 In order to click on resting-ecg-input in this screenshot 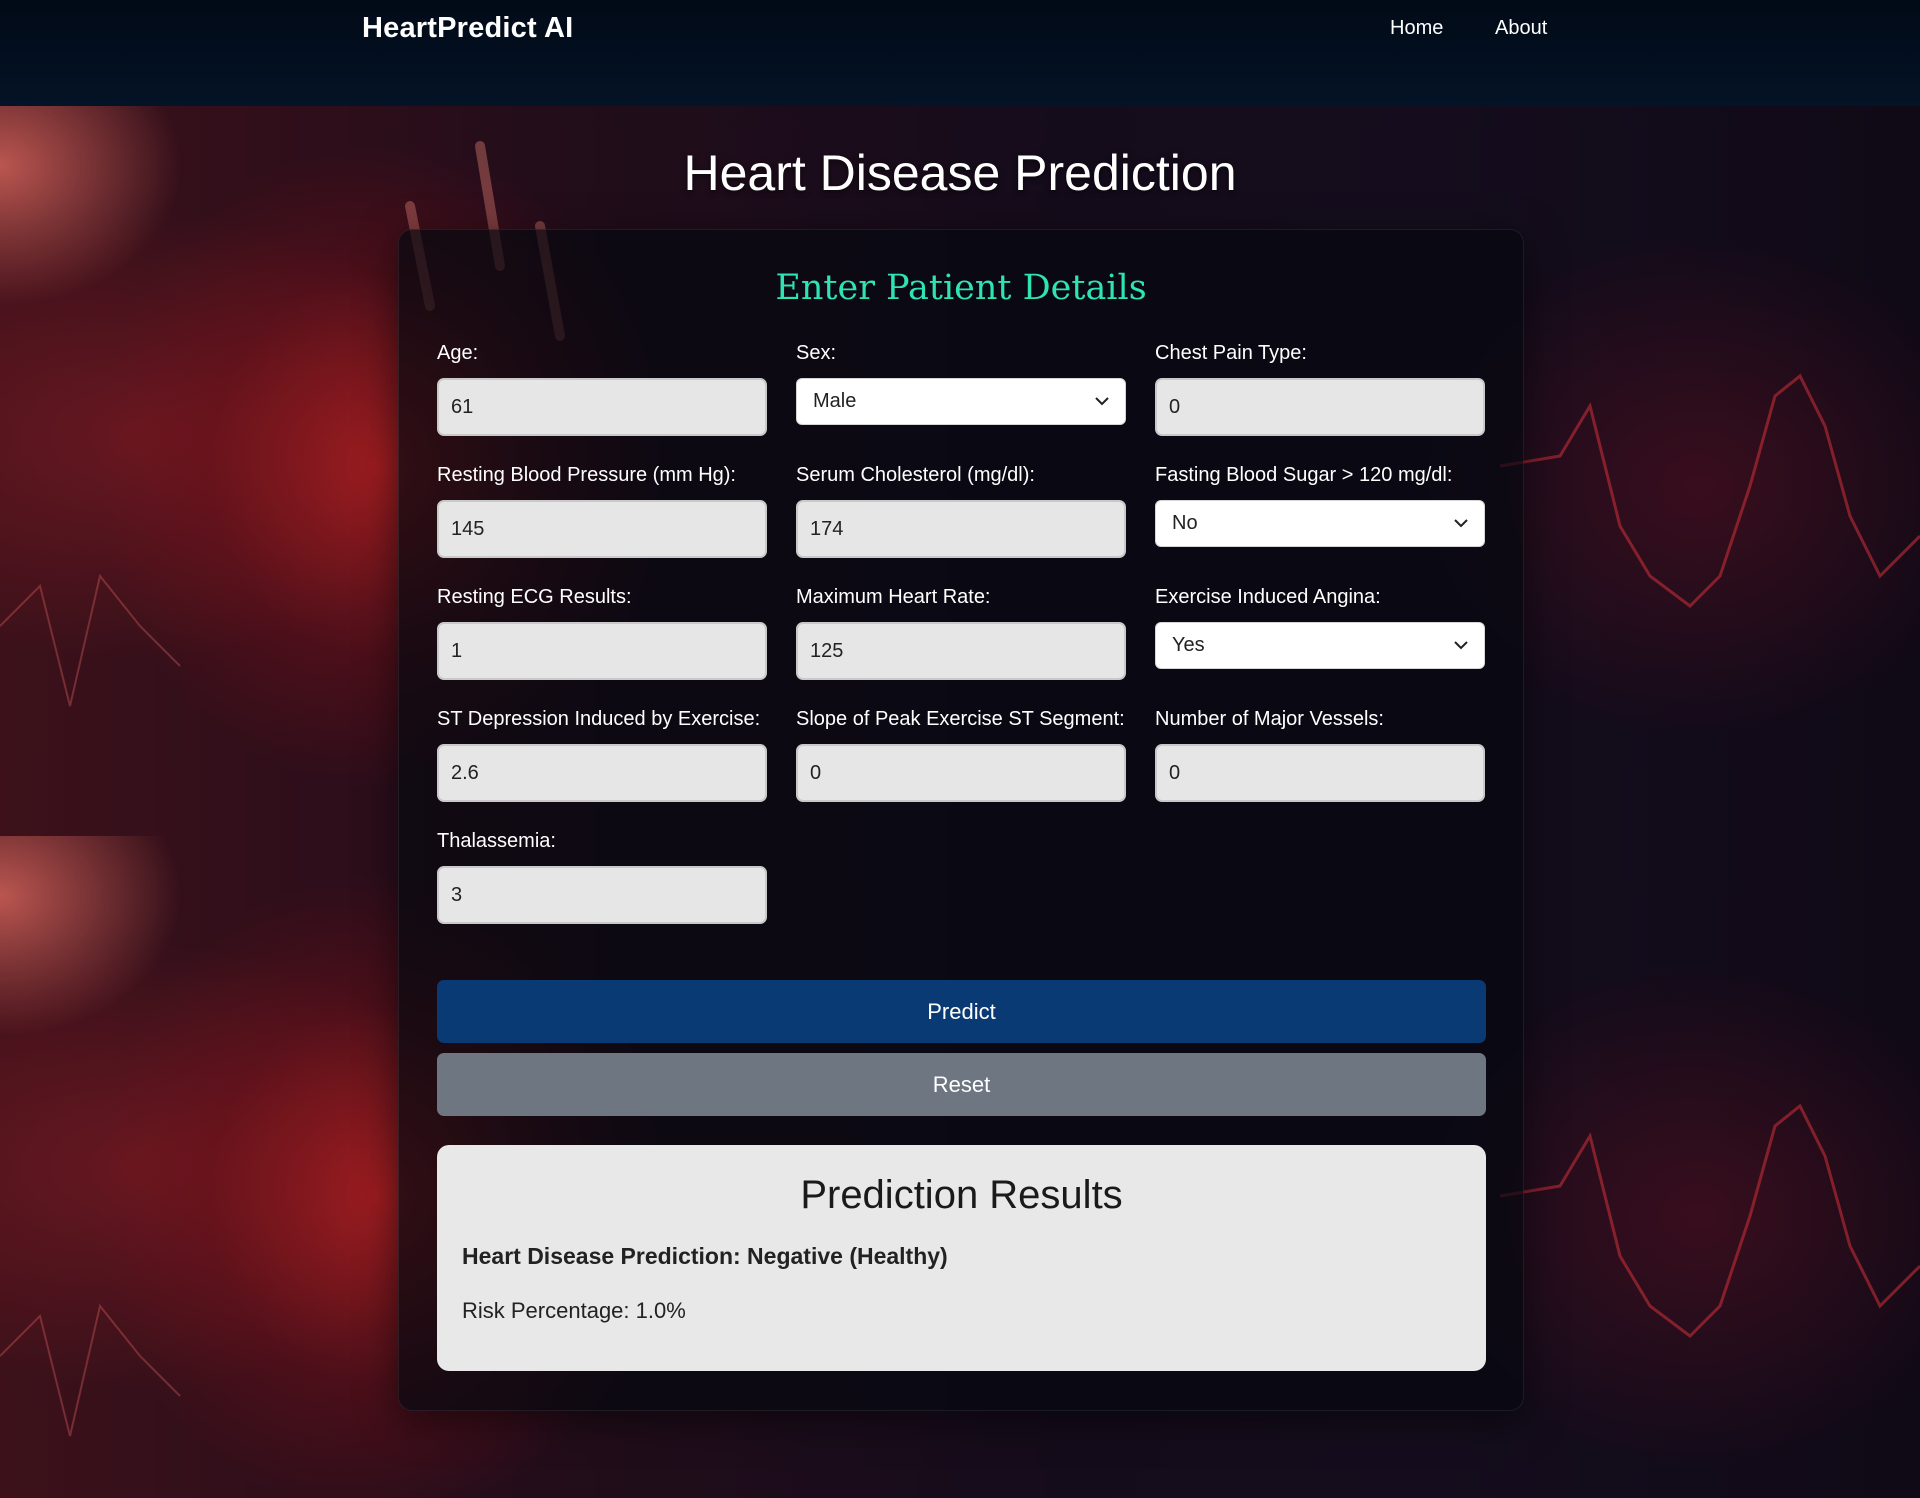, I will do `click(602, 651)`.